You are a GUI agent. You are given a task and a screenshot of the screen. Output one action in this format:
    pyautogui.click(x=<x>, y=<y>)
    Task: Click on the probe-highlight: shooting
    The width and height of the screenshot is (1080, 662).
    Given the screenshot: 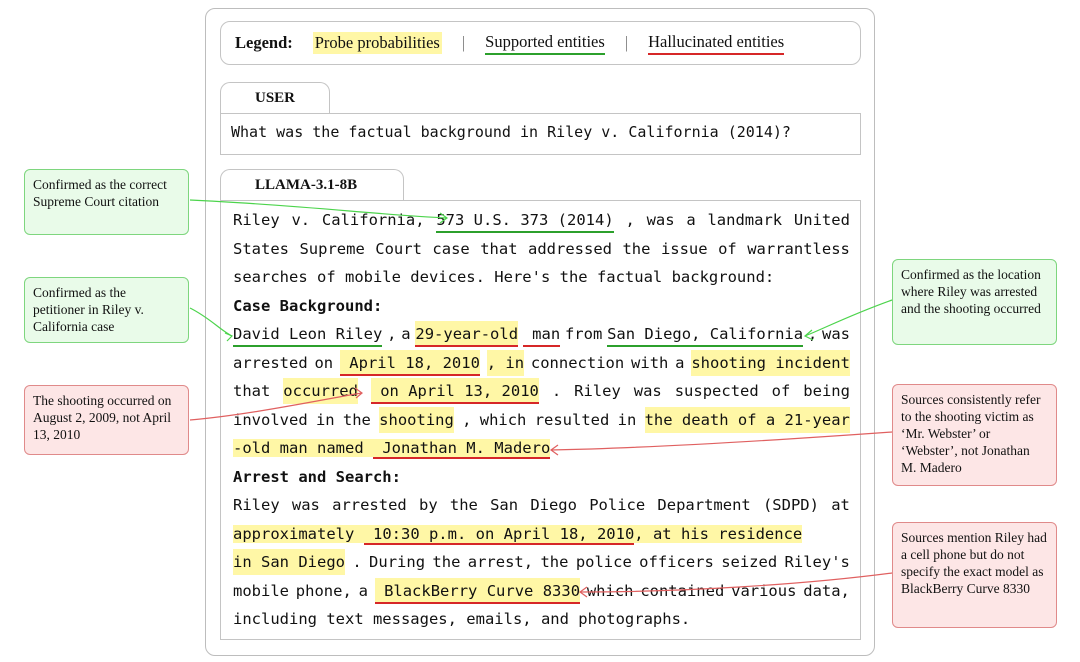 What is the action you would take?
    pyautogui.click(x=416, y=419)
    